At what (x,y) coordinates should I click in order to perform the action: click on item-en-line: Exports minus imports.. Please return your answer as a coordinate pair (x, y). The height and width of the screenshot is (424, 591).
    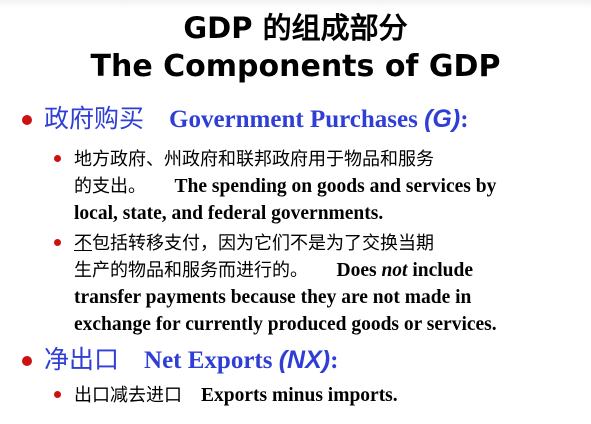
    Looking at the image, I should click on (299, 395).